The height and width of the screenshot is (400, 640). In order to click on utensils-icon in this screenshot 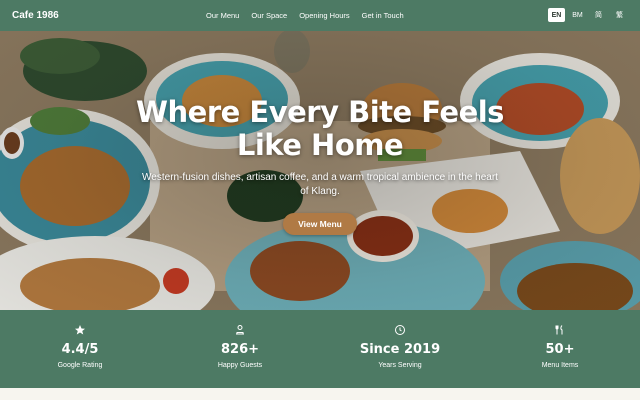, I will do `click(559, 330)`.